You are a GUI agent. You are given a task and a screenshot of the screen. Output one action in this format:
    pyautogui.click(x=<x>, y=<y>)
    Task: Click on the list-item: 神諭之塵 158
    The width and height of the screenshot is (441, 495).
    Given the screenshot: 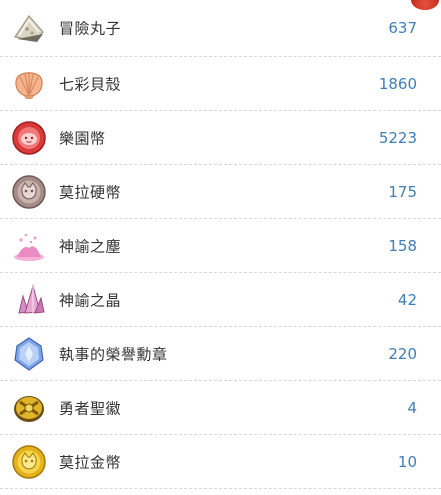 What is the action you would take?
    pyautogui.click(x=220, y=246)
    